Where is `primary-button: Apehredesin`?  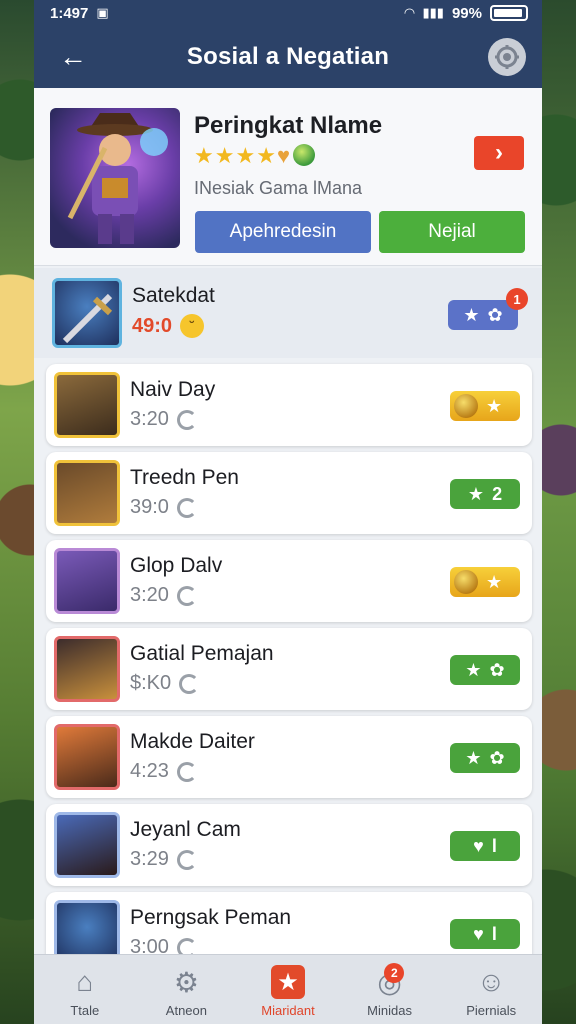 primary-button: Apehredesin is located at coordinates (283, 232).